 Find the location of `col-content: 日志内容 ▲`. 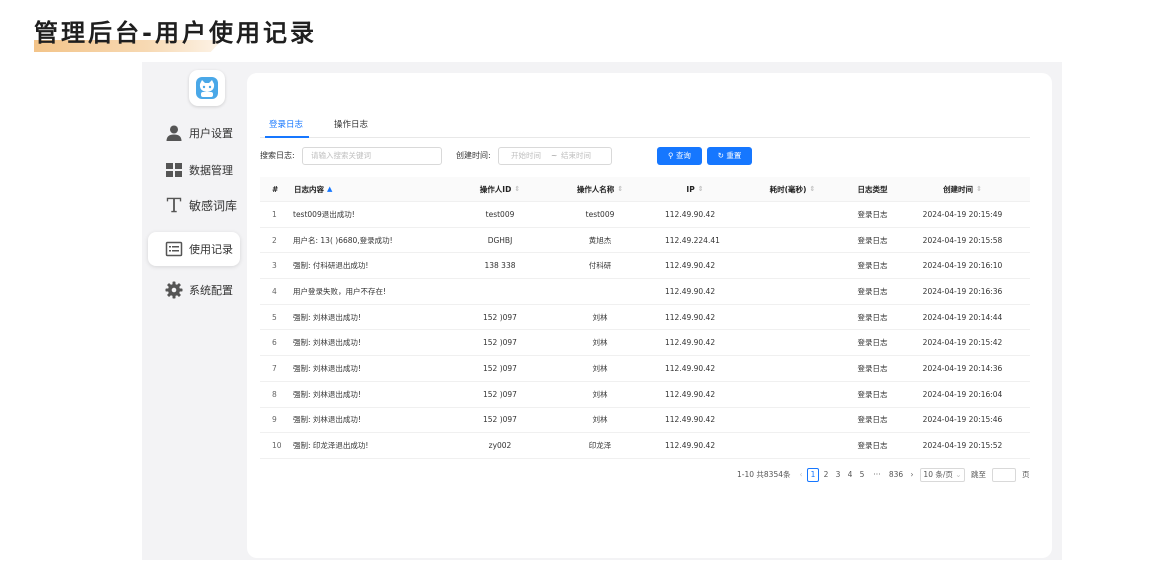

col-content: 日志内容 ▲ is located at coordinates (313, 189).